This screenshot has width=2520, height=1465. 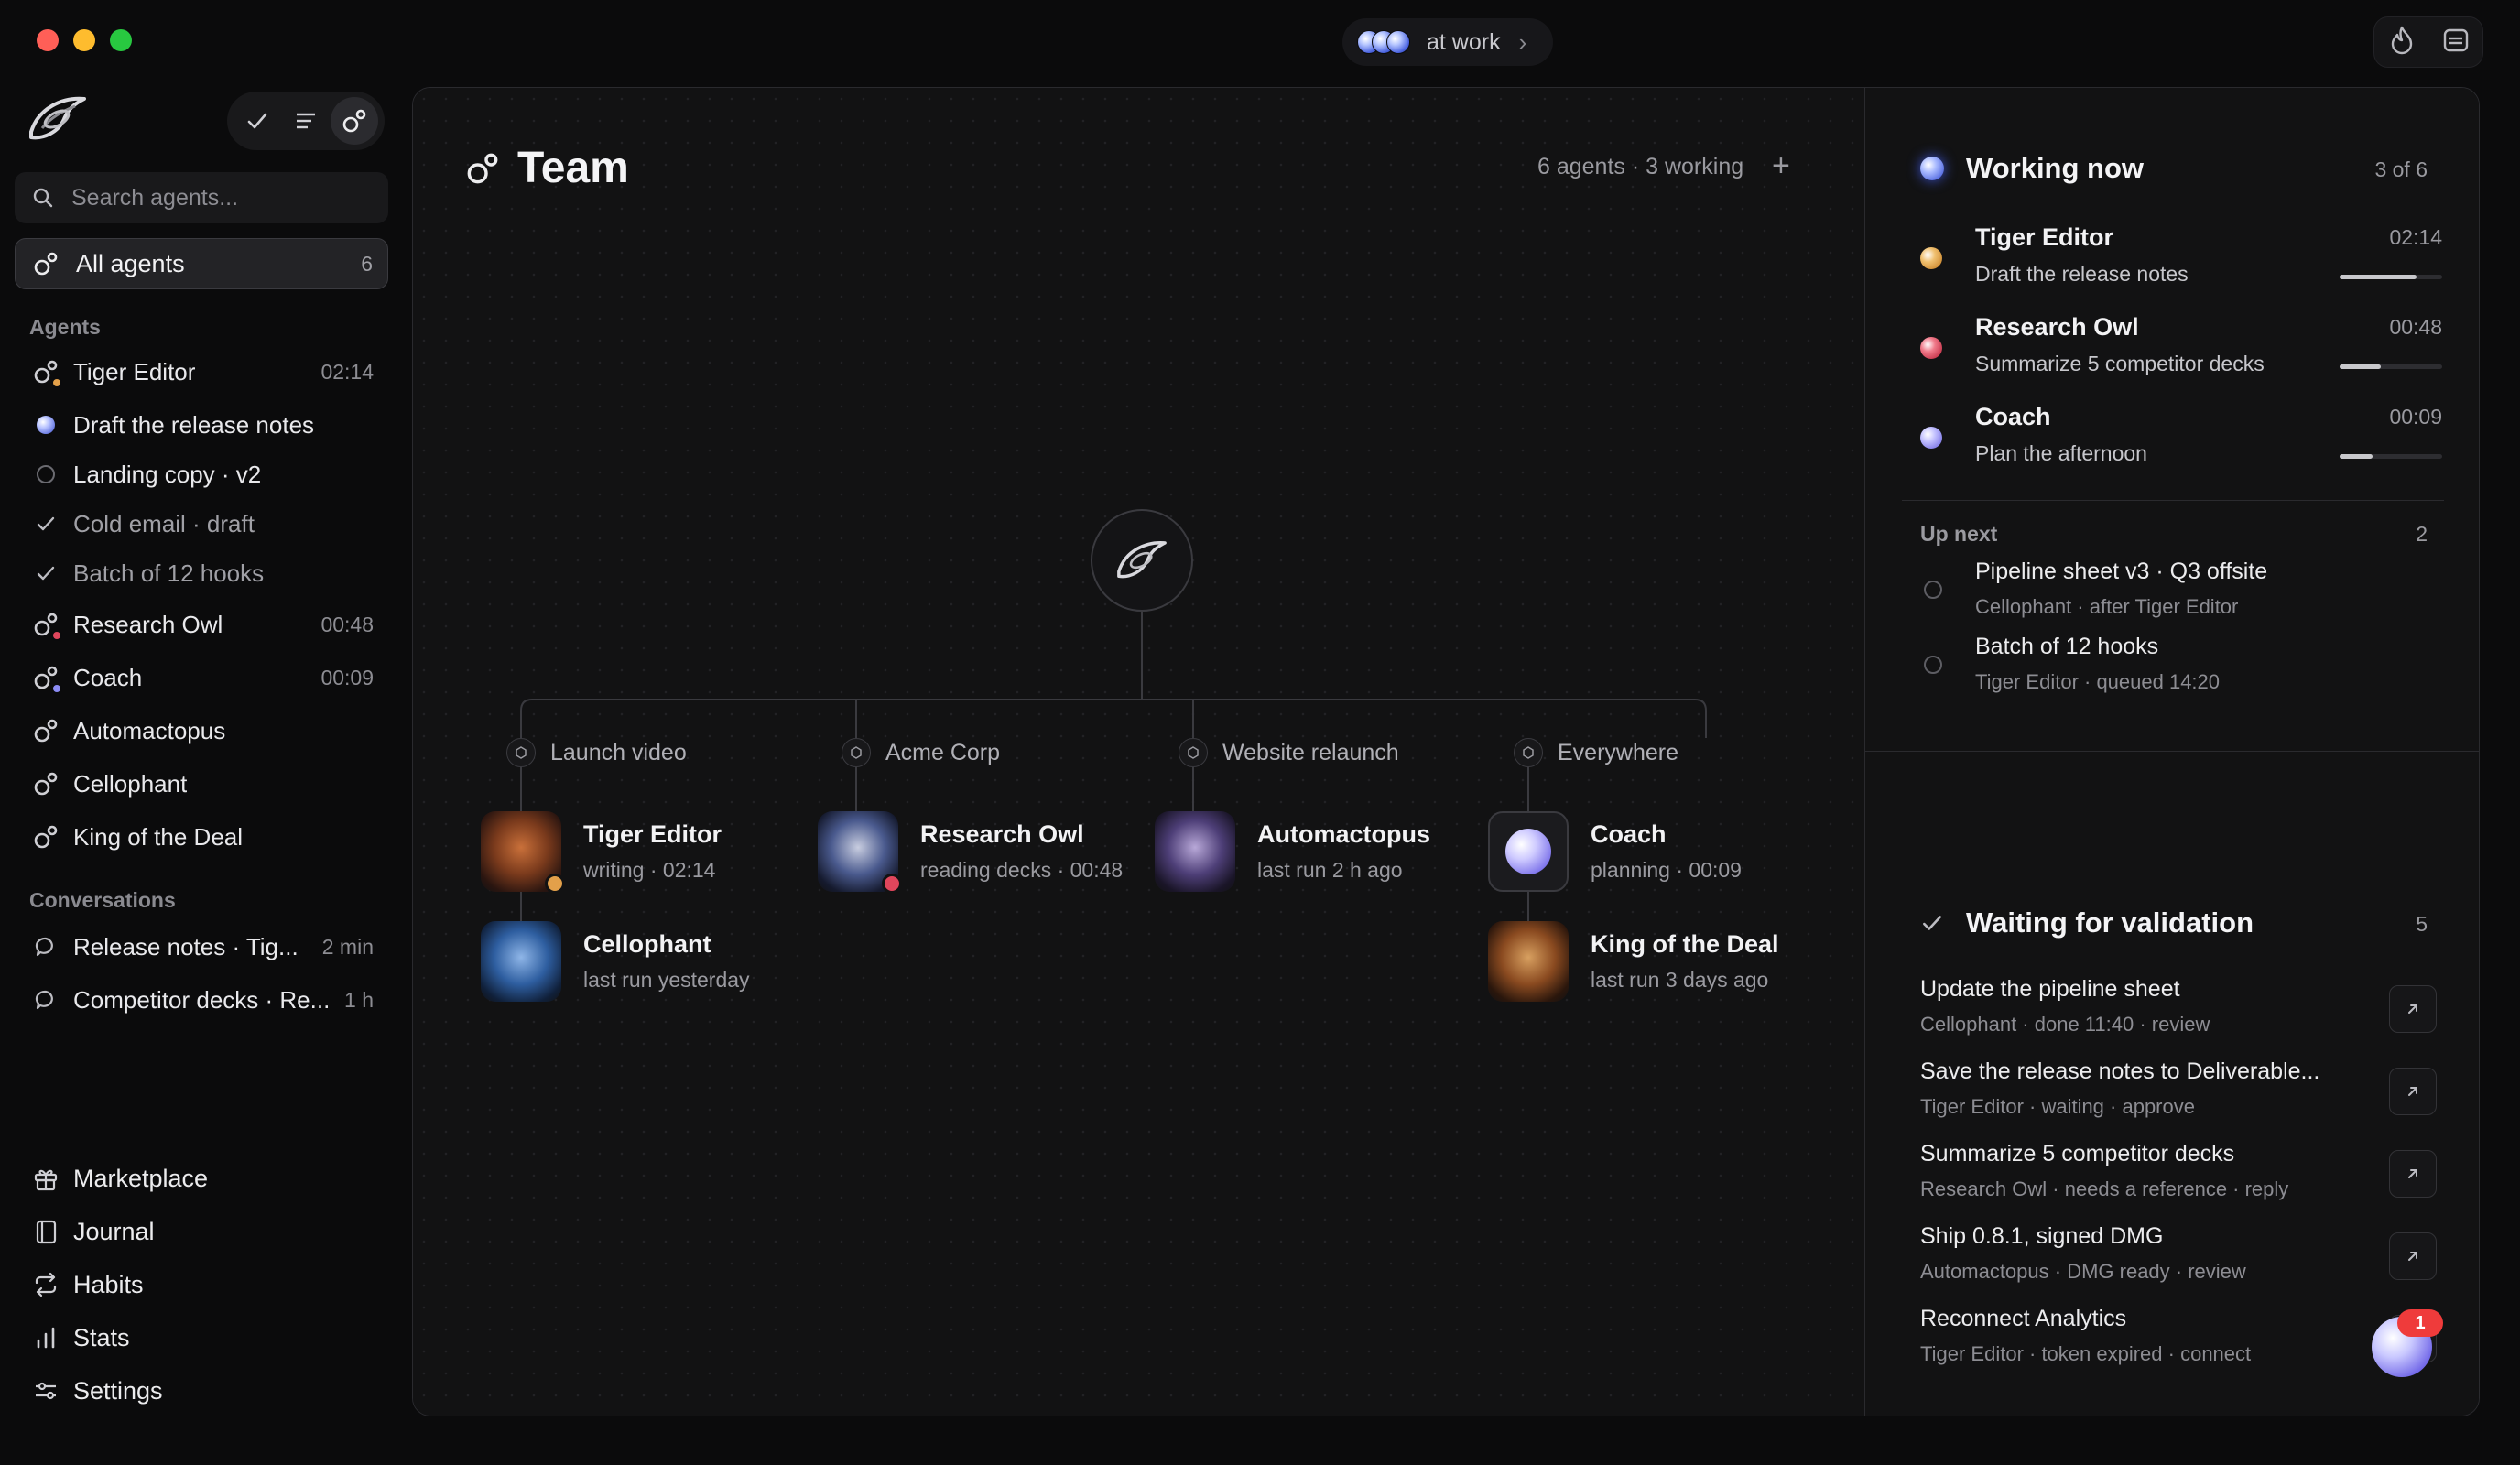 What do you see at coordinates (601, 852) in the screenshot?
I see `agent-card-tiger-editor: Tiger Editor writing · 02:14` at bounding box center [601, 852].